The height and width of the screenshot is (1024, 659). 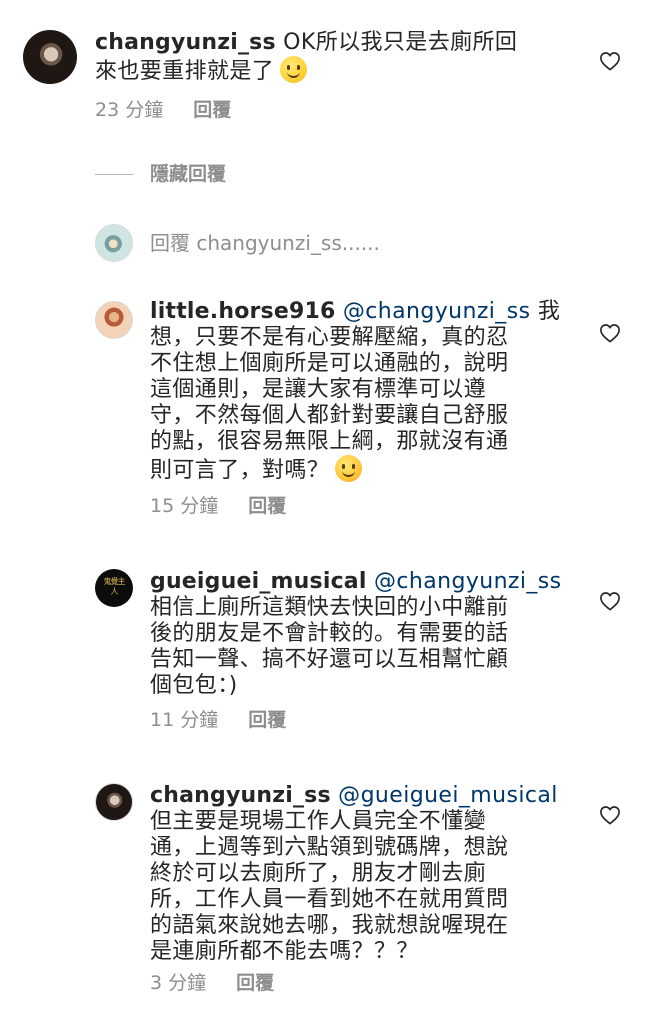 I want to click on comment-1-time: 23 分鐘, so click(x=129, y=110).